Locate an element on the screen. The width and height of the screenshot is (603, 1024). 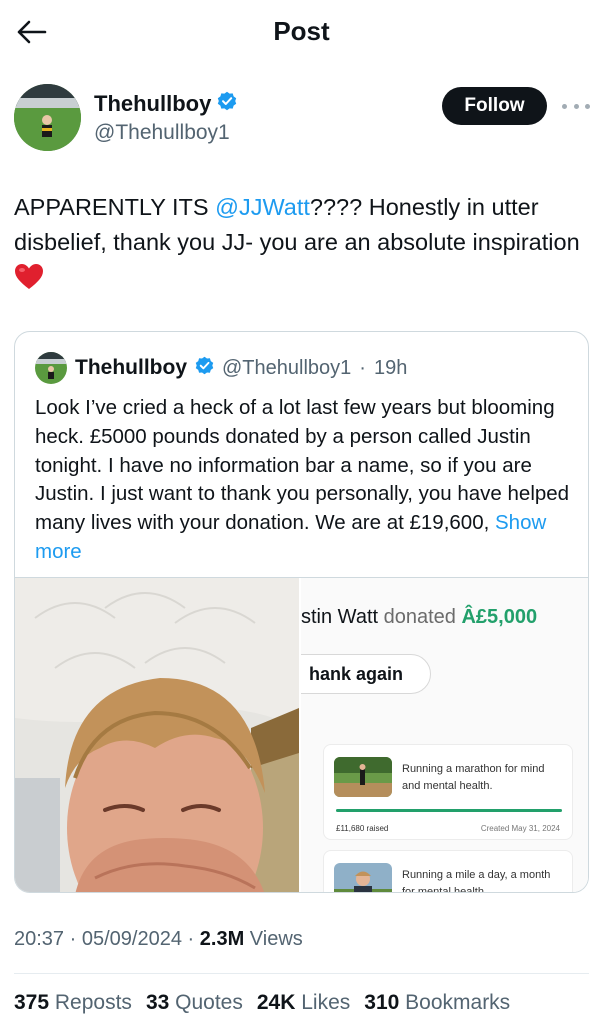
top-bar: Post is located at coordinates (301, 31).